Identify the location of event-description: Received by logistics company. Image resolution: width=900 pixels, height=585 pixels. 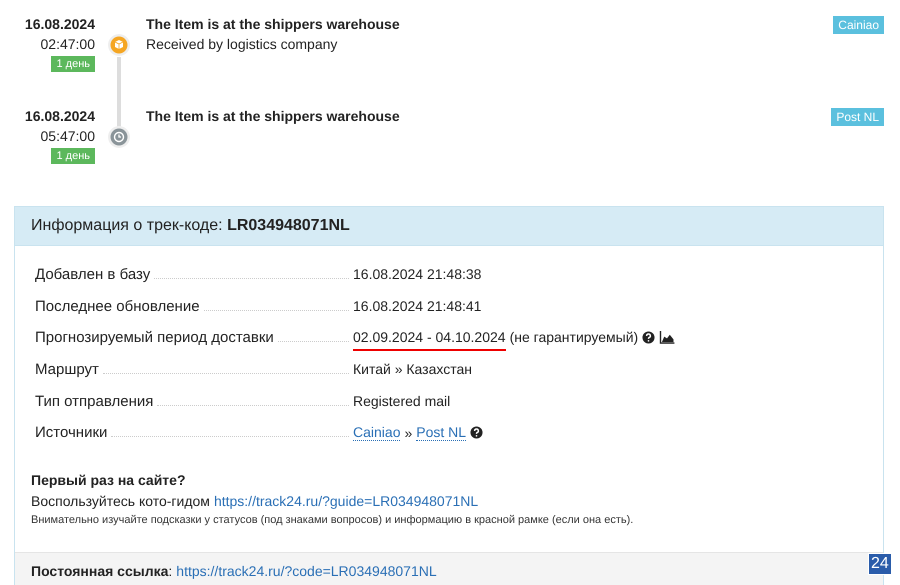
(242, 44).